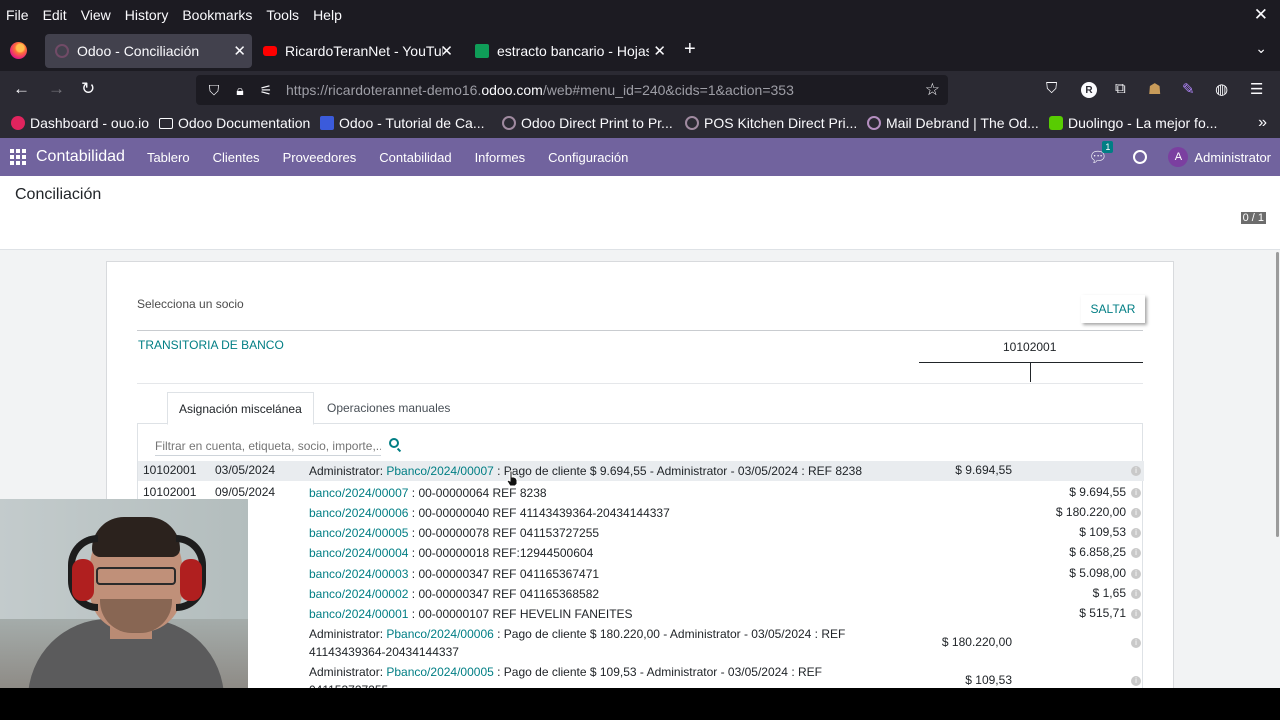 This screenshot has width=1280, height=720. What do you see at coordinates (80, 157) in the screenshot?
I see `app-name: Contabilidad` at bounding box center [80, 157].